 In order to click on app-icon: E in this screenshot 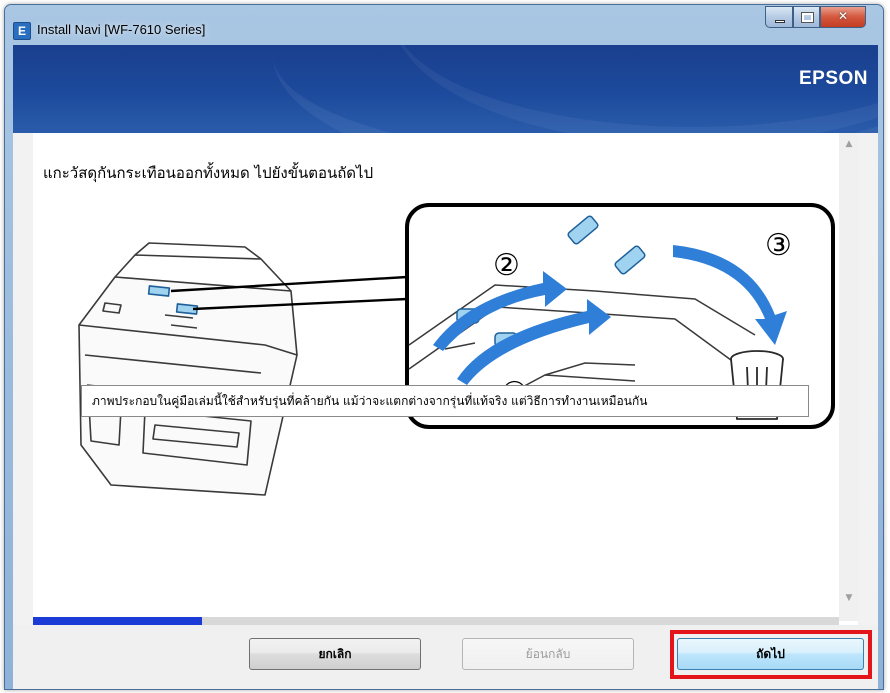, I will do `click(22, 31)`.